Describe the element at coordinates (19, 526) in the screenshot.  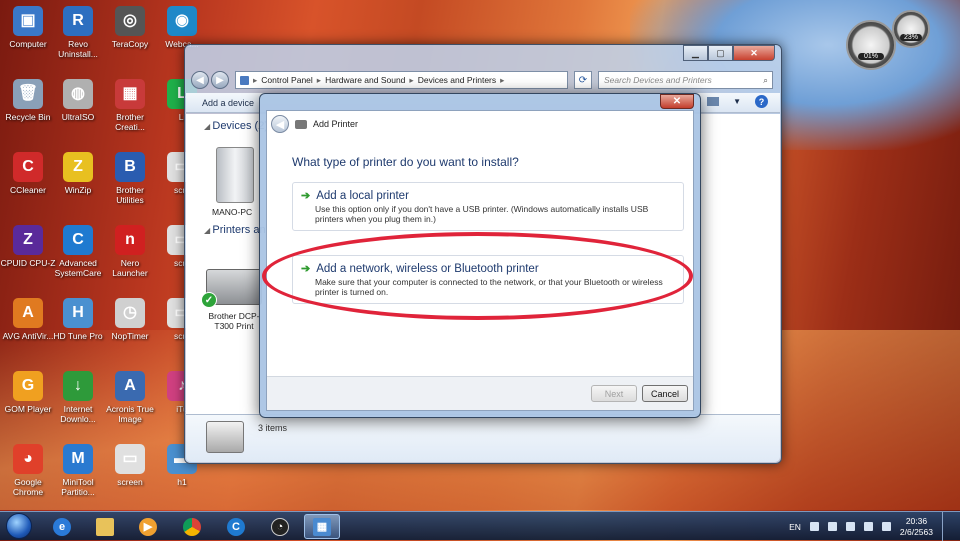
I see `start-button` at that location.